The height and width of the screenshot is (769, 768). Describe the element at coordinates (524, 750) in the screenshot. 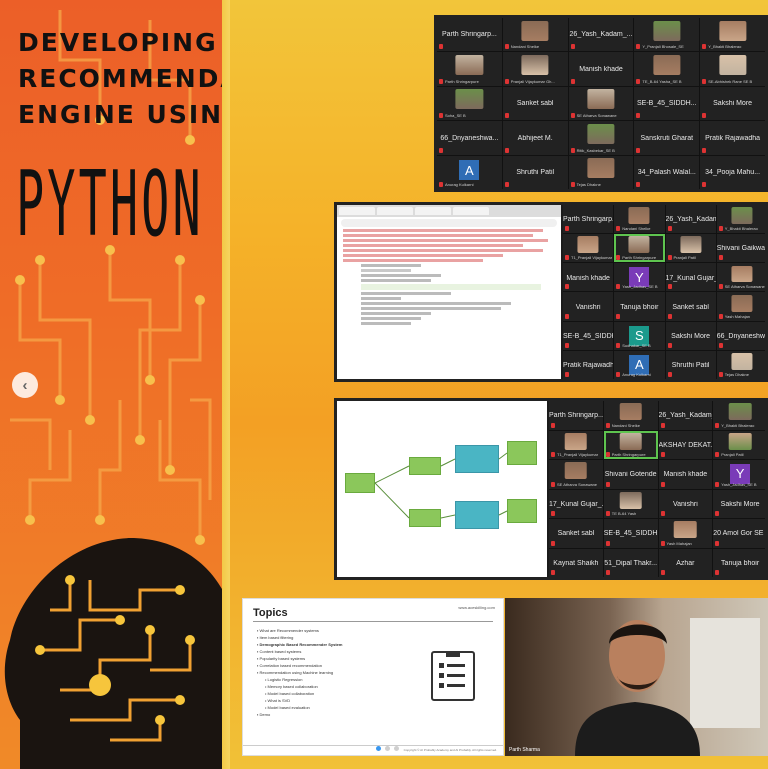

I see `presenter-name-label: Parth Sharma` at that location.